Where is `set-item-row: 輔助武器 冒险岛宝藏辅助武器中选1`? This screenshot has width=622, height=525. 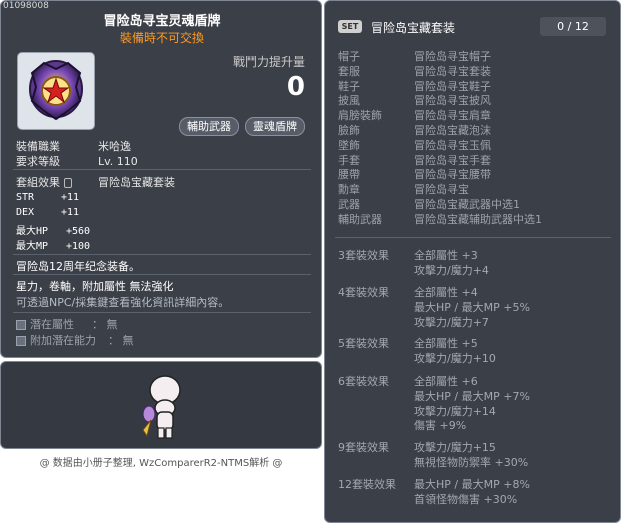 set-item-row: 輔助武器 冒险岛宝藏辅助武器中选1 is located at coordinates (440, 219).